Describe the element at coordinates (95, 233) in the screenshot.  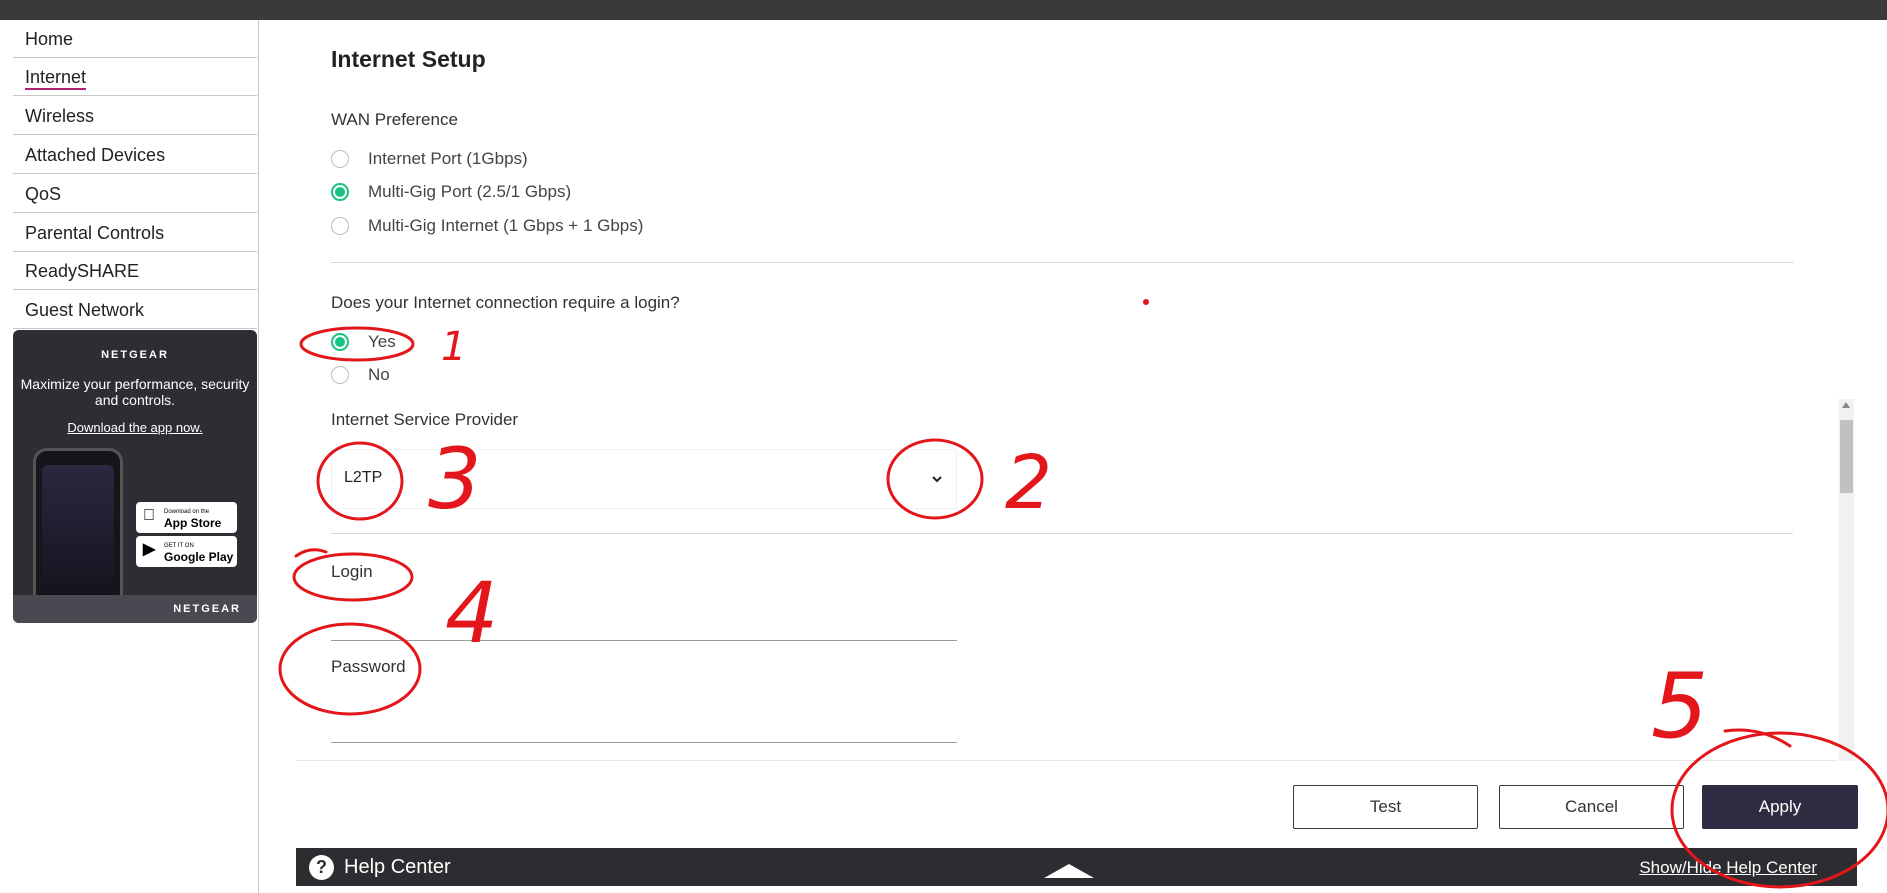
I see `sidebar-item-label: Parental Controls` at that location.